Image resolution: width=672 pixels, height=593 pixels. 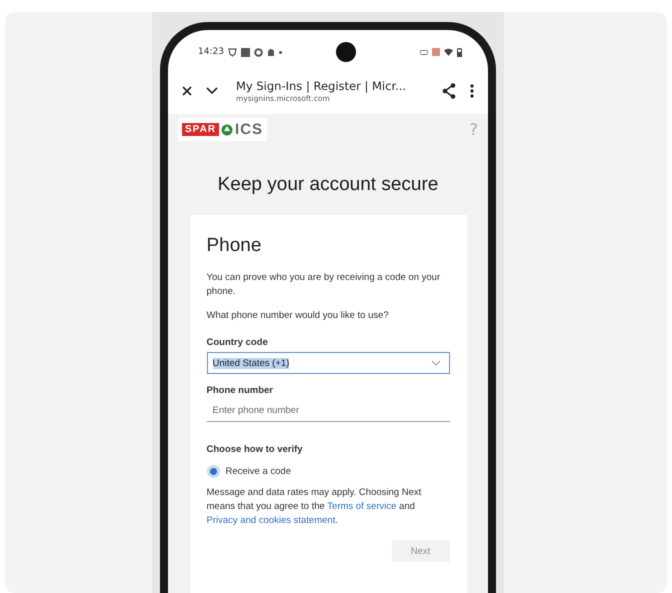 What do you see at coordinates (298, 316) in the screenshot?
I see `question-text: What phone number would you like to use?` at bounding box center [298, 316].